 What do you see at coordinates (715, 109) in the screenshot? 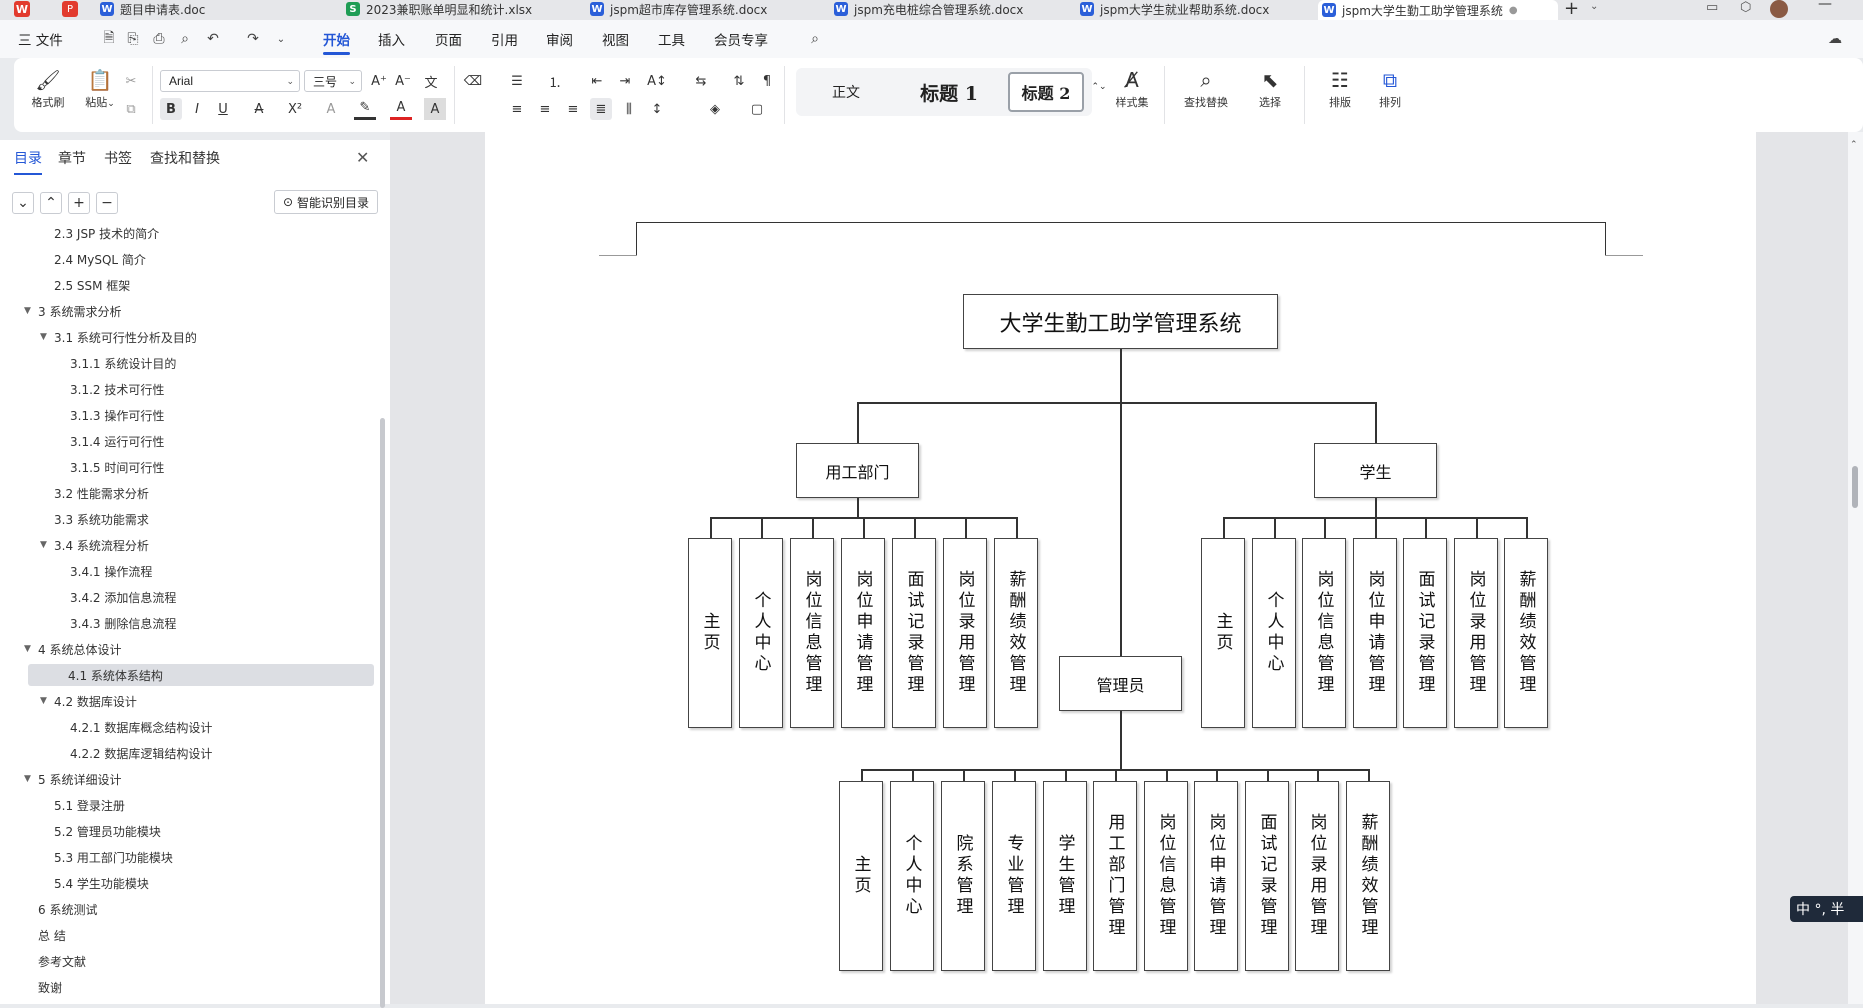
I see `shading-icon: ◈` at bounding box center [715, 109].